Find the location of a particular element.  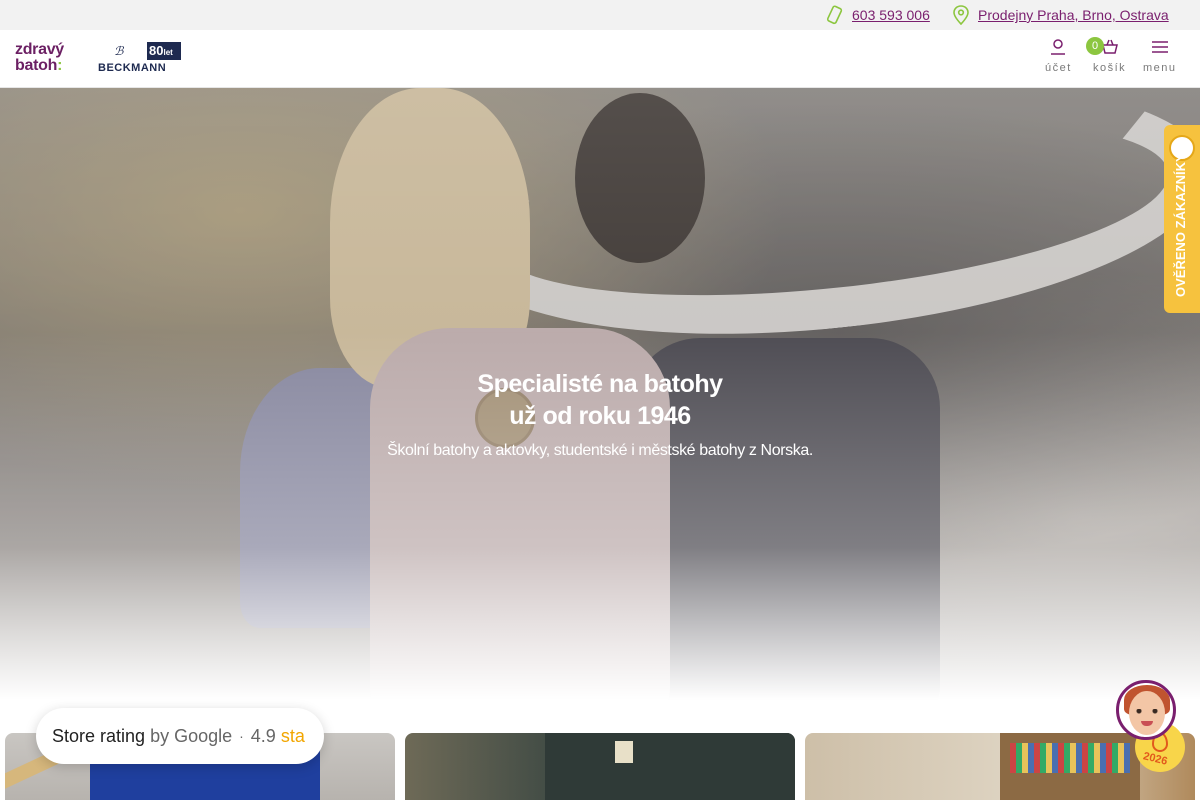

cart-count-badge: 0 is located at coordinates (1095, 46).